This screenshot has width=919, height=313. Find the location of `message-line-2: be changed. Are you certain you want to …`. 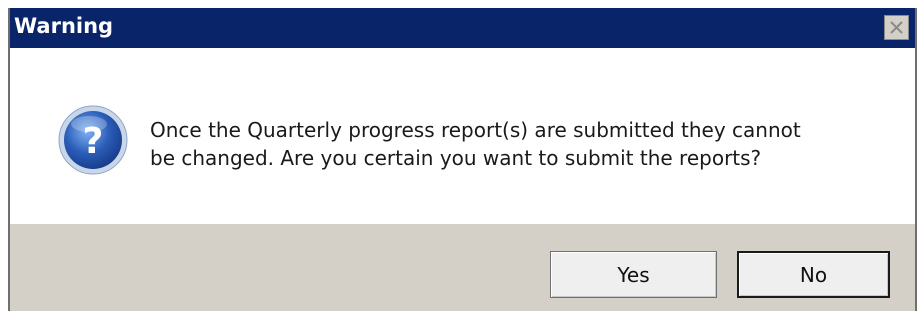

message-line-2: be changed. Are you certain you want to … is located at coordinates (456, 158).